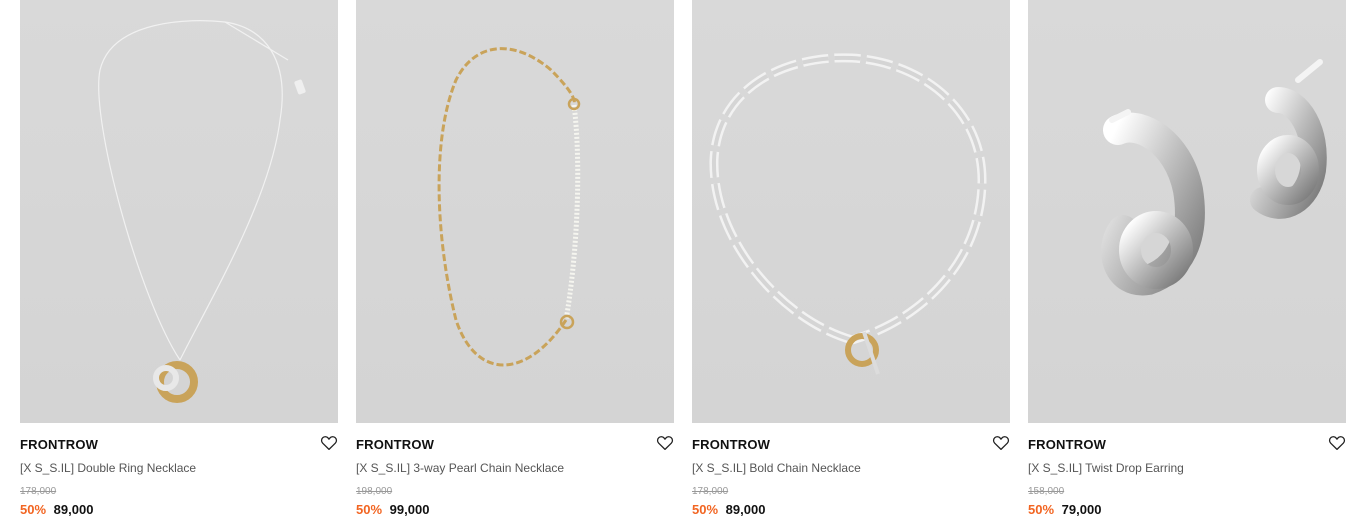  What do you see at coordinates (460, 468) in the screenshot?
I see `product-name: [X S_S.IL] 3-way Pearl Chain Necklace` at bounding box center [460, 468].